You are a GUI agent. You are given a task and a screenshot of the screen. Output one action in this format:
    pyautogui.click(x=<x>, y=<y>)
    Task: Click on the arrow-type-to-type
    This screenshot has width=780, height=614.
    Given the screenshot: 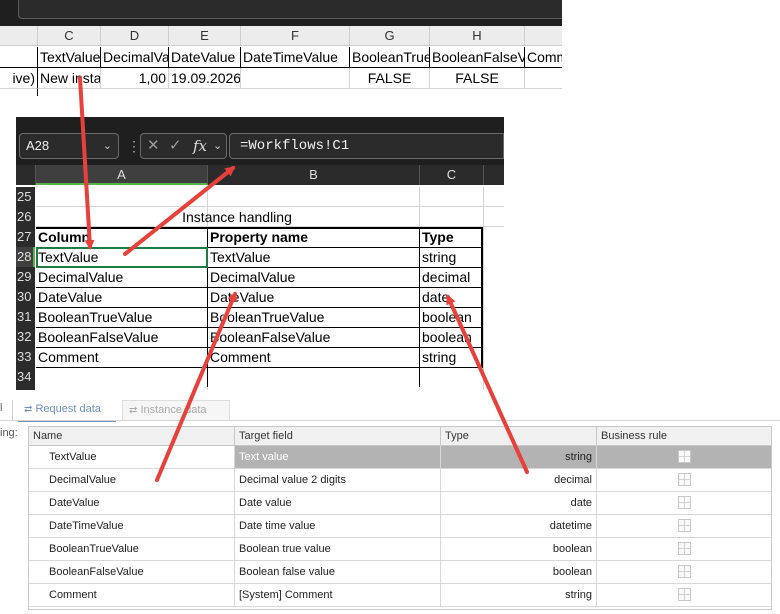 What is the action you would take?
    pyautogui.click(x=487, y=384)
    